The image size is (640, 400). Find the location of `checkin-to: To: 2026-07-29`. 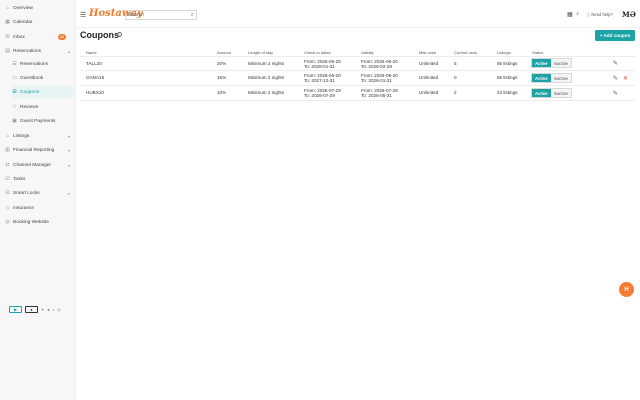

checkin-to: To: 2026-07-29 is located at coordinates (319, 95).